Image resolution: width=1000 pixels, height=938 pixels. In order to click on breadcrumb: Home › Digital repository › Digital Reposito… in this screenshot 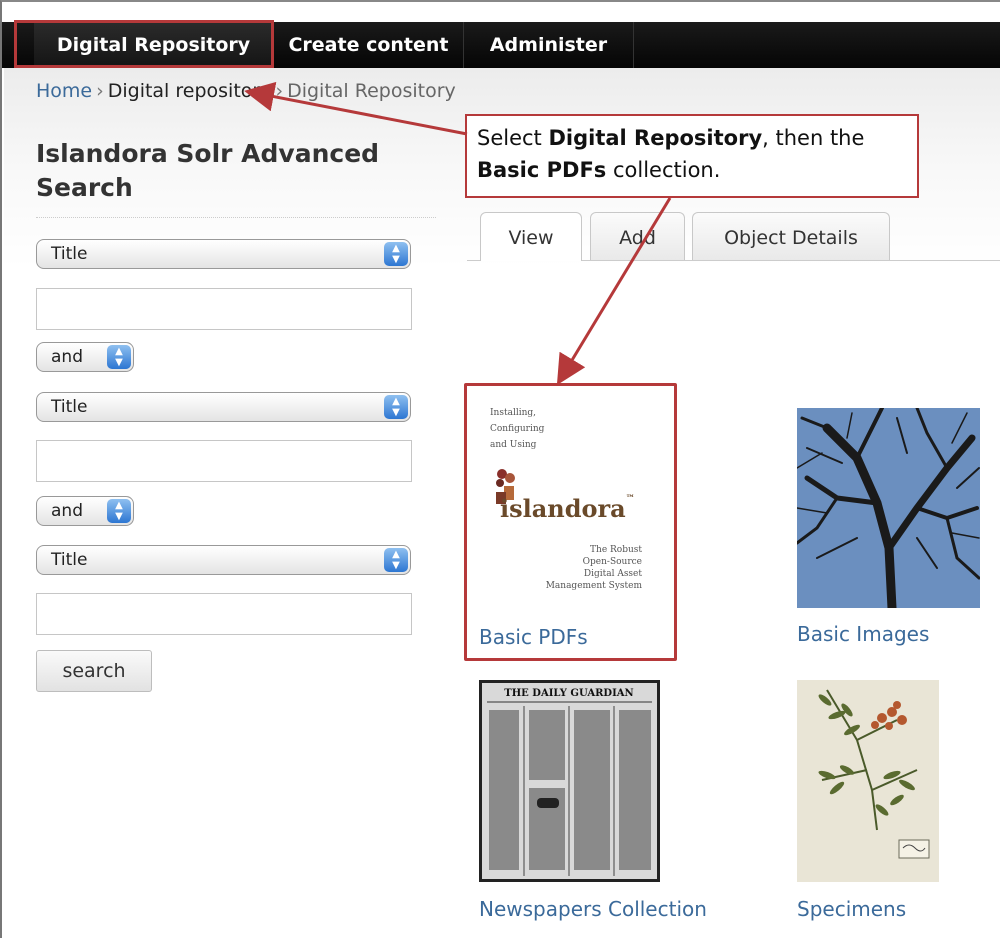, I will do `click(246, 91)`.